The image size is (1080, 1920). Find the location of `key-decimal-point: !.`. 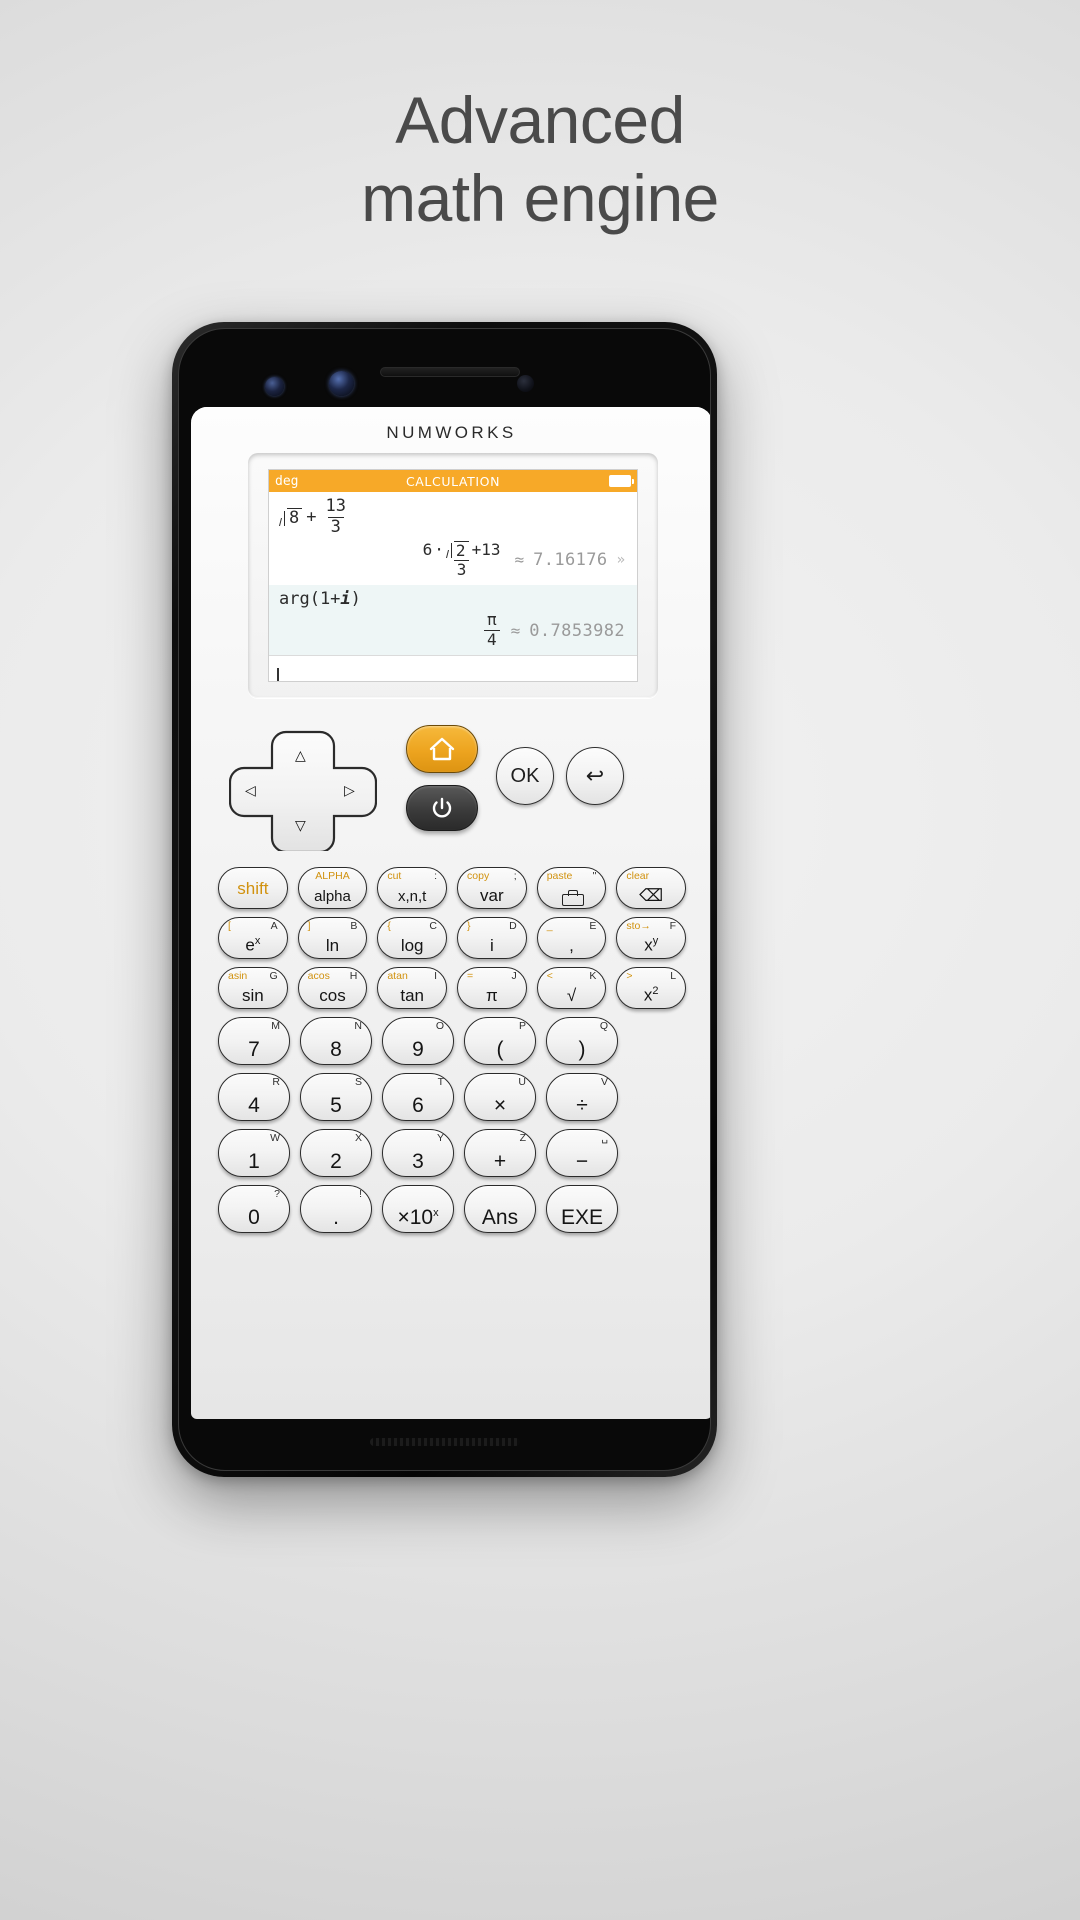

key-decimal-point: !. is located at coordinates (336, 1209).